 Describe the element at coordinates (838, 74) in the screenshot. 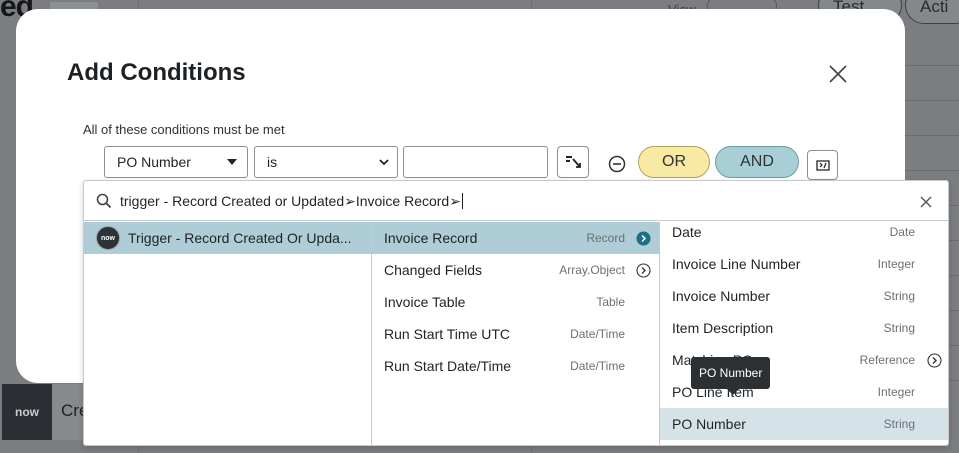

I see `close-icon` at that location.